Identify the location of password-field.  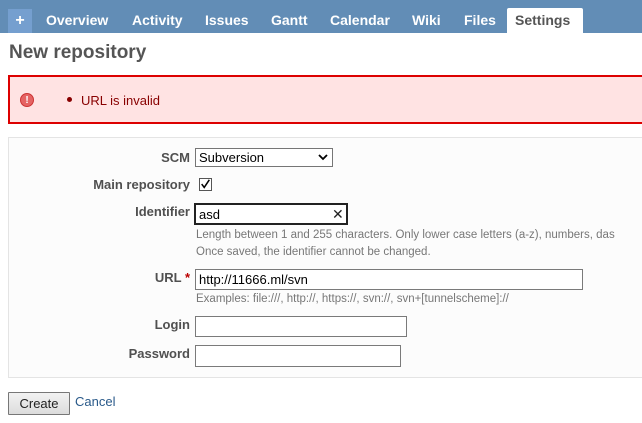
(298, 356).